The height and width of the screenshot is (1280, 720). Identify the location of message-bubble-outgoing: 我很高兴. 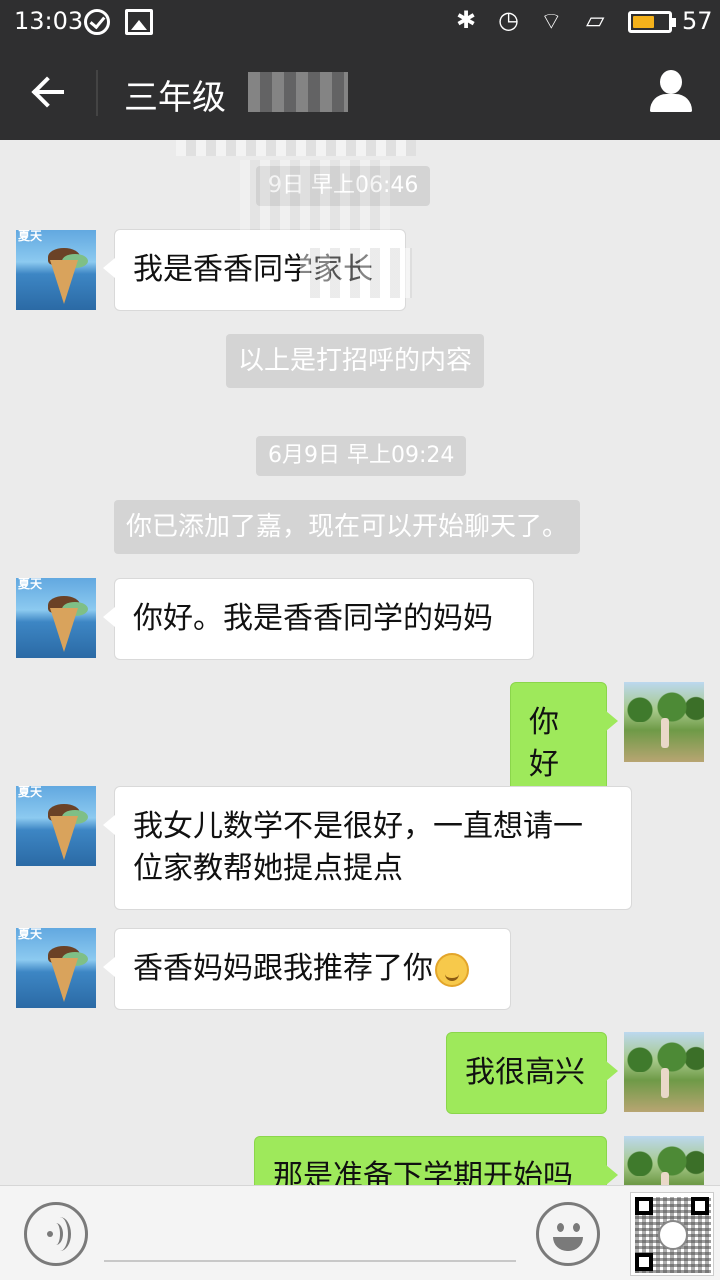
(532, 1073).